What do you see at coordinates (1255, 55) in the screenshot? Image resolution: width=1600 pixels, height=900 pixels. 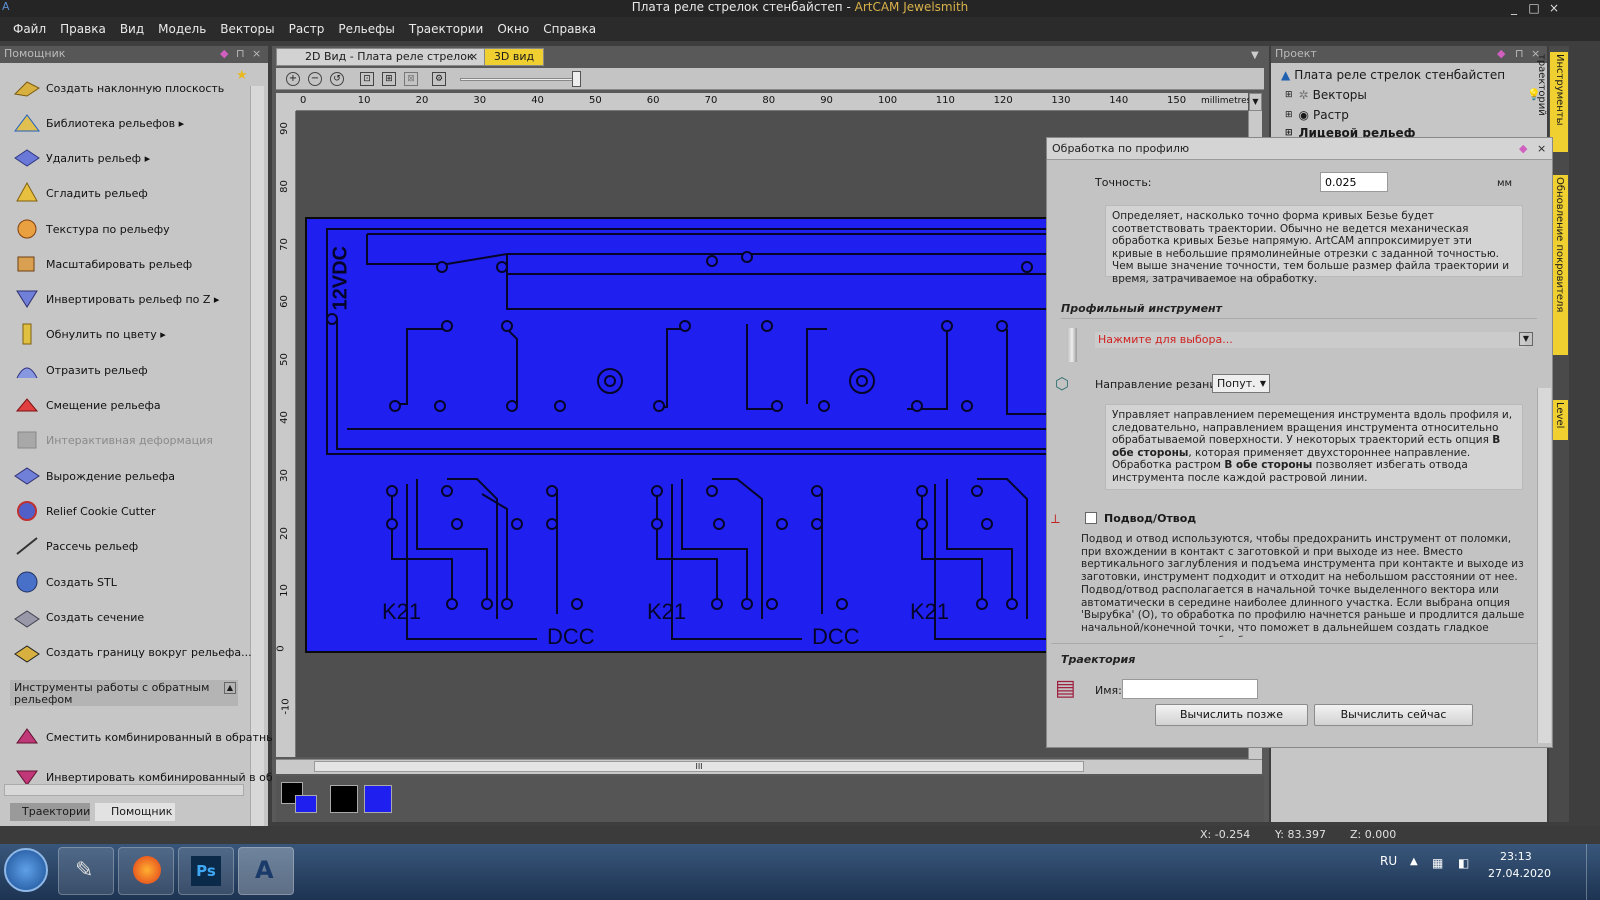 I see `tab-list-dropdown-icon: ▼` at bounding box center [1255, 55].